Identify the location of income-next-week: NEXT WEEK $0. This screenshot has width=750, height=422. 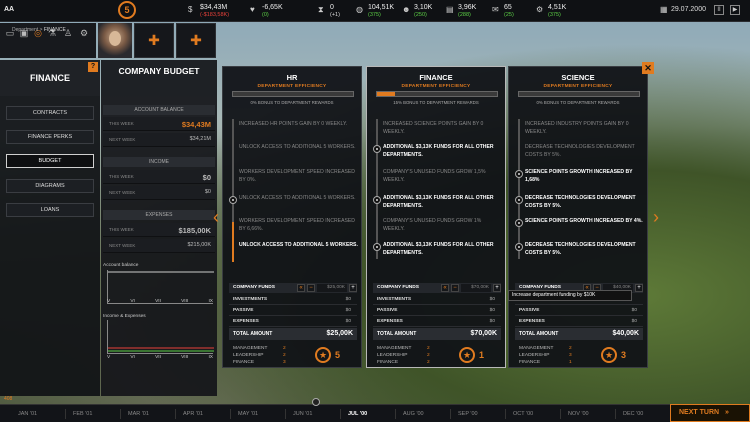
(159, 193).